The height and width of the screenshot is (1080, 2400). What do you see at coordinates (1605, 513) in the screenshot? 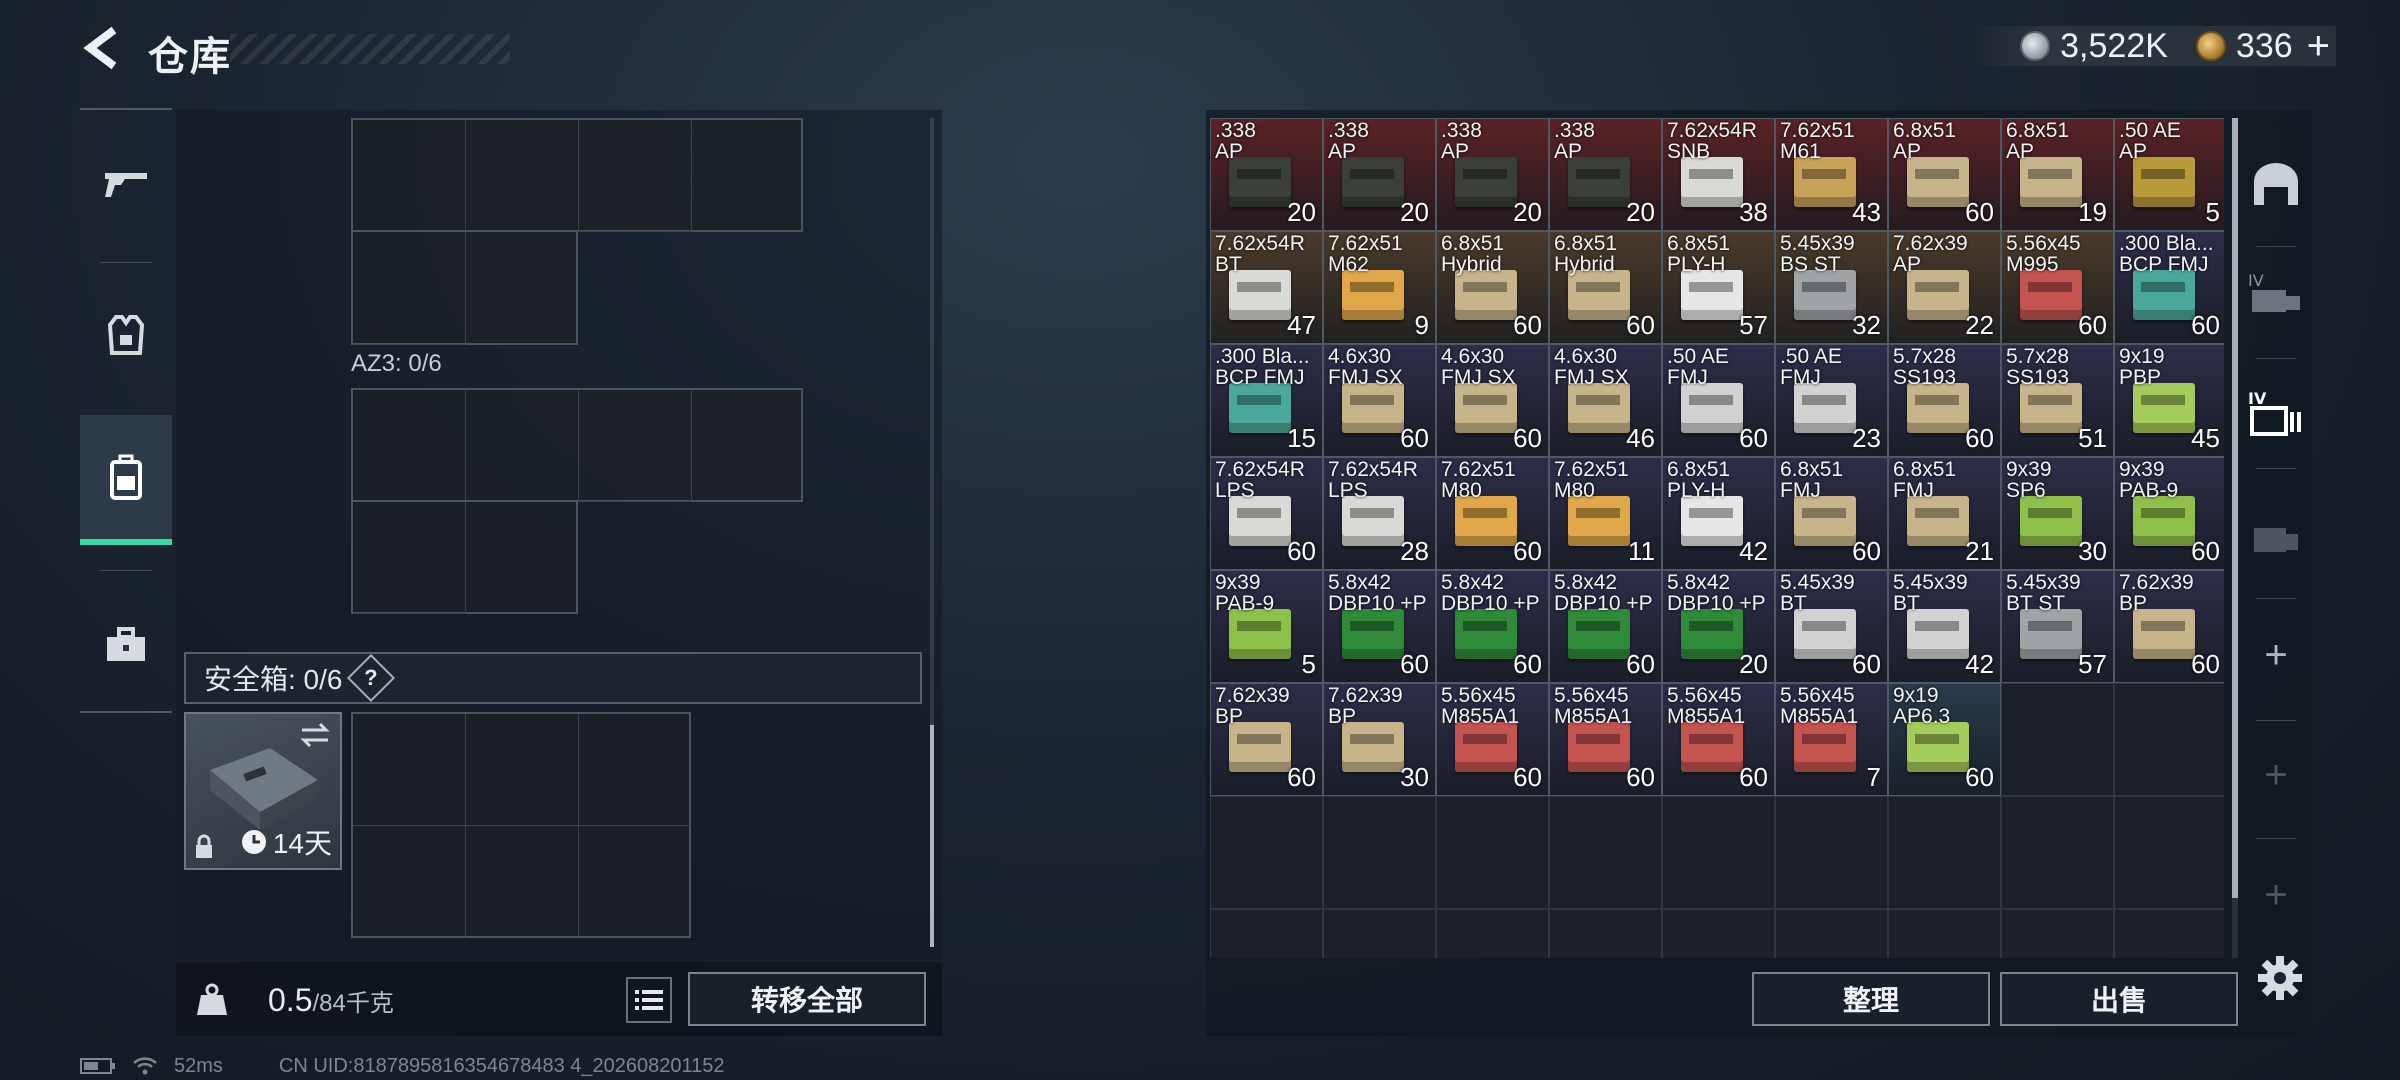
I see `ammo-item: 7.62x51 M80 11` at bounding box center [1605, 513].